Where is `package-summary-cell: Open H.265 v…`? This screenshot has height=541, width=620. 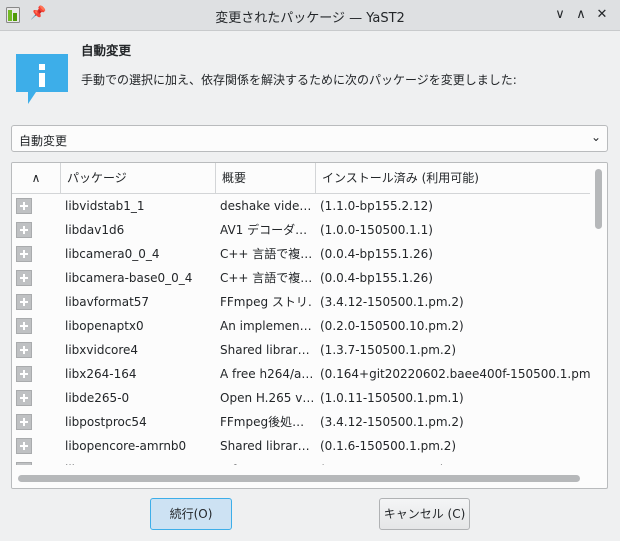 package-summary-cell: Open H.265 v… is located at coordinates (266, 398).